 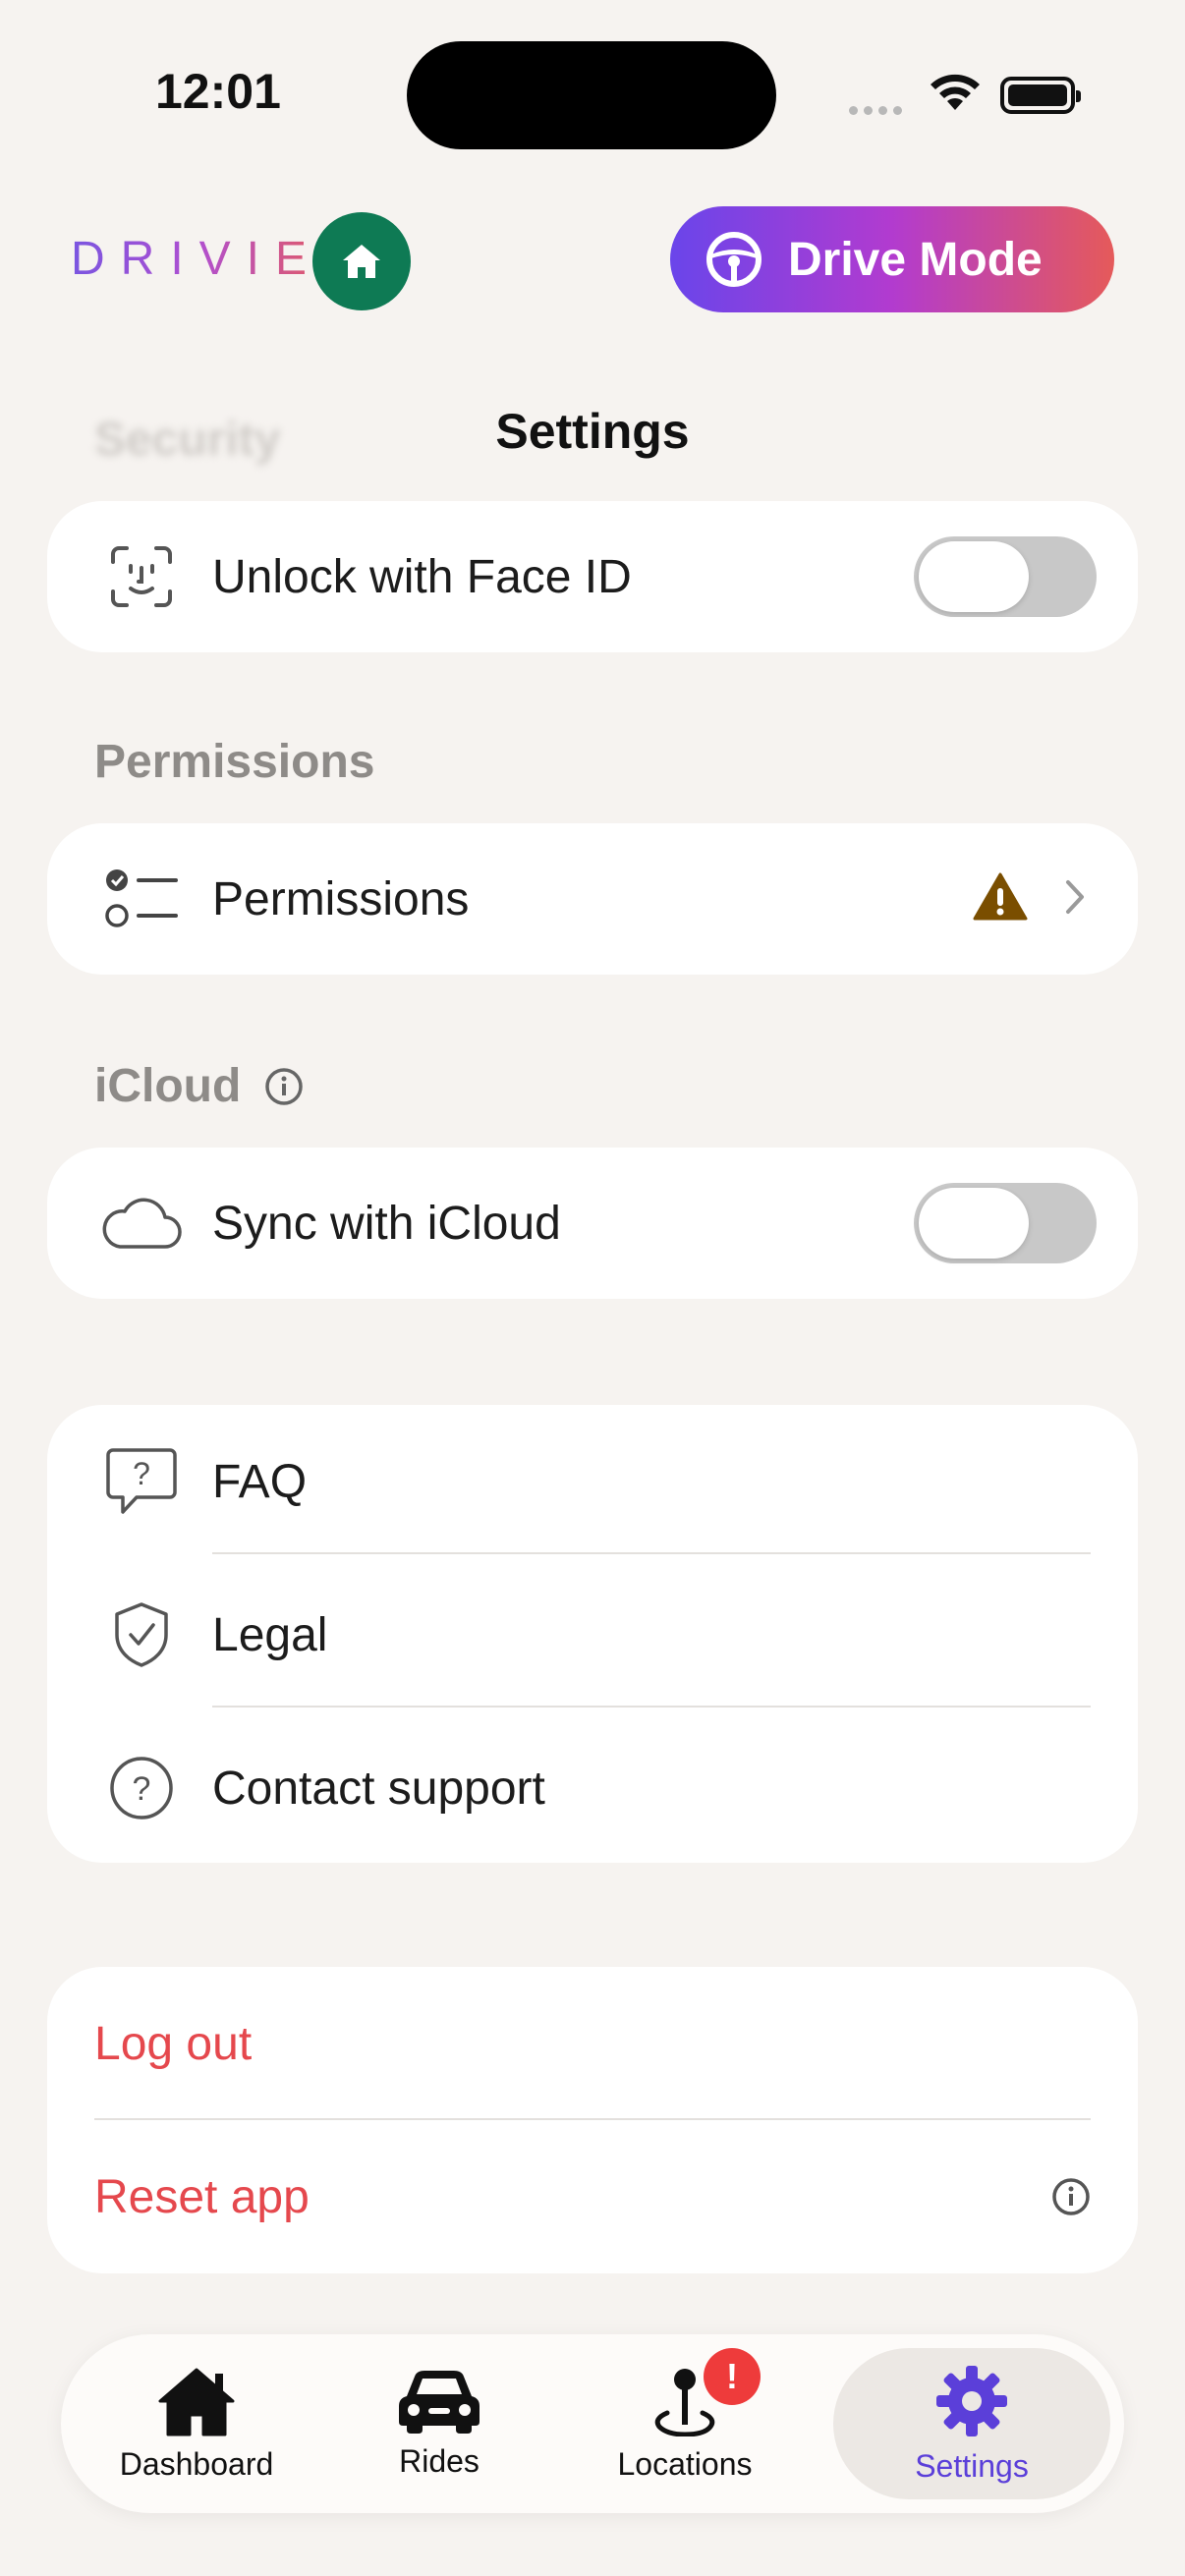 What do you see at coordinates (141, 1634) in the screenshot?
I see `shield-check-icon` at bounding box center [141, 1634].